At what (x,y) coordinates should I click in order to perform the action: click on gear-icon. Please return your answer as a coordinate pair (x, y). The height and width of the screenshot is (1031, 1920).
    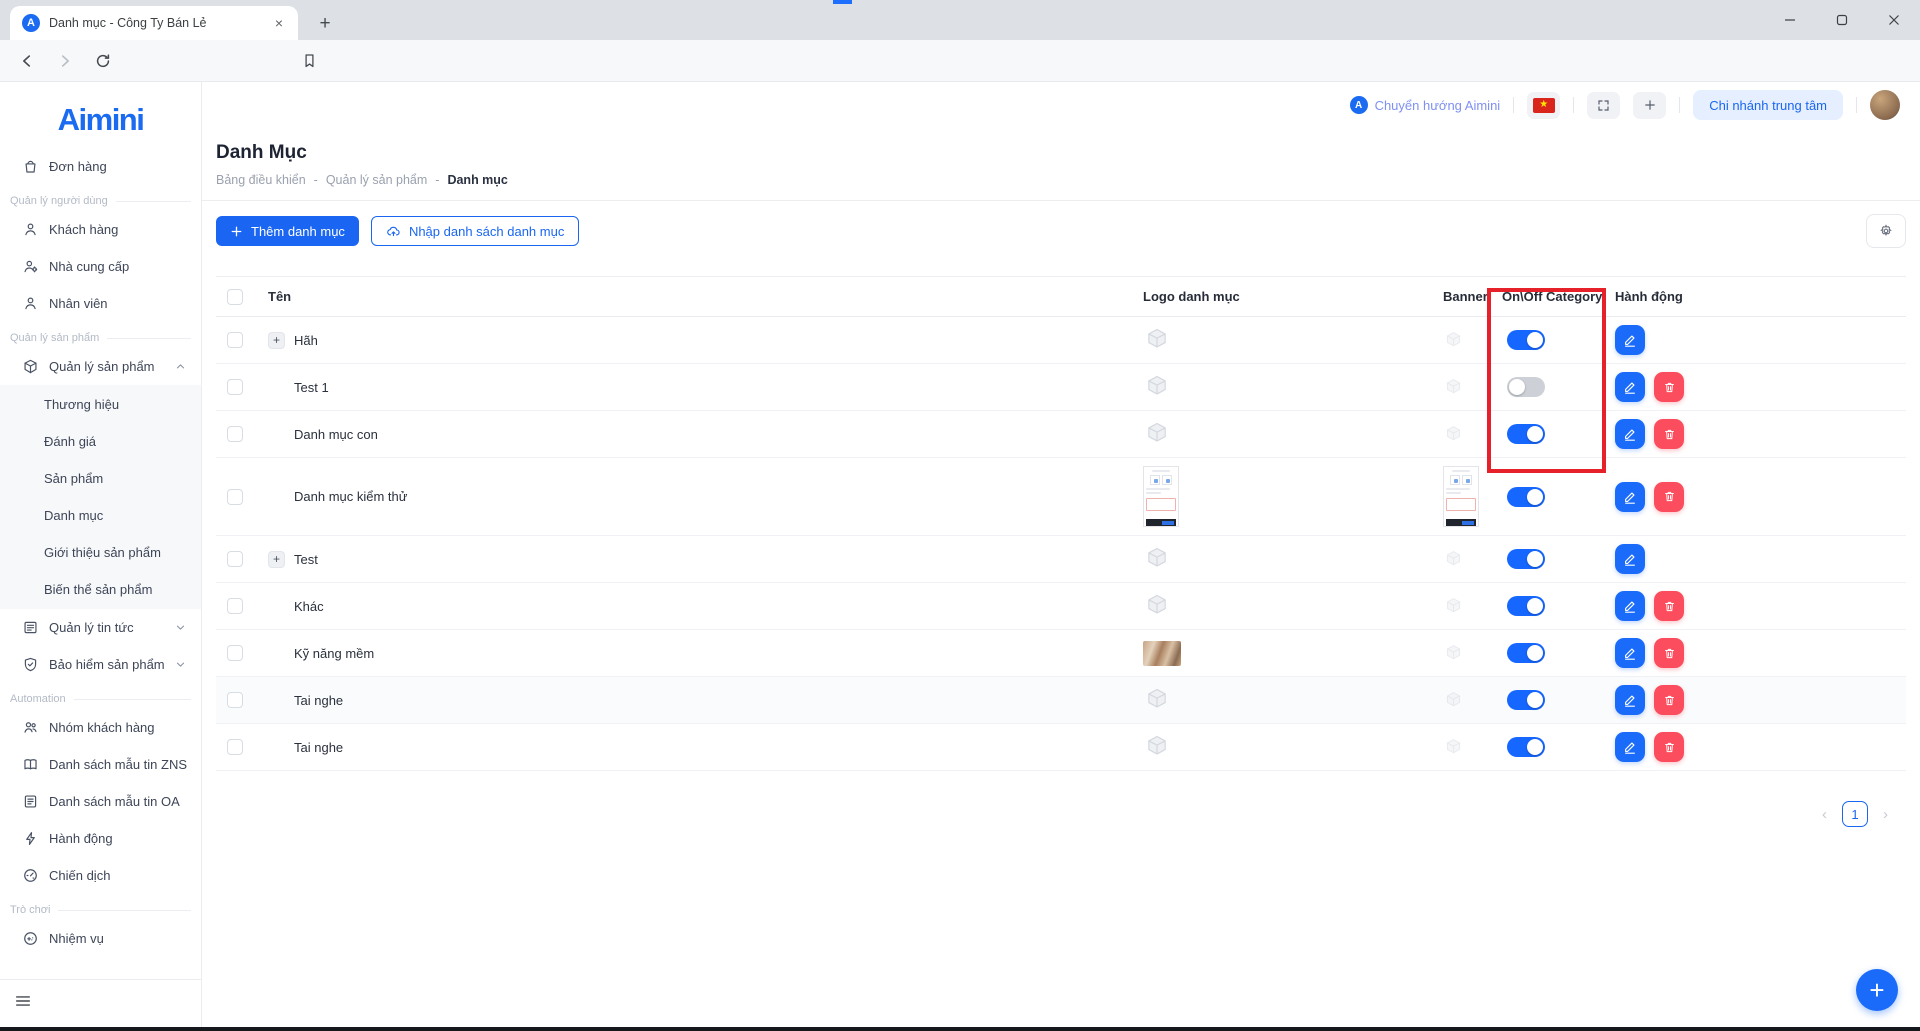
    Looking at the image, I should click on (1886, 230).